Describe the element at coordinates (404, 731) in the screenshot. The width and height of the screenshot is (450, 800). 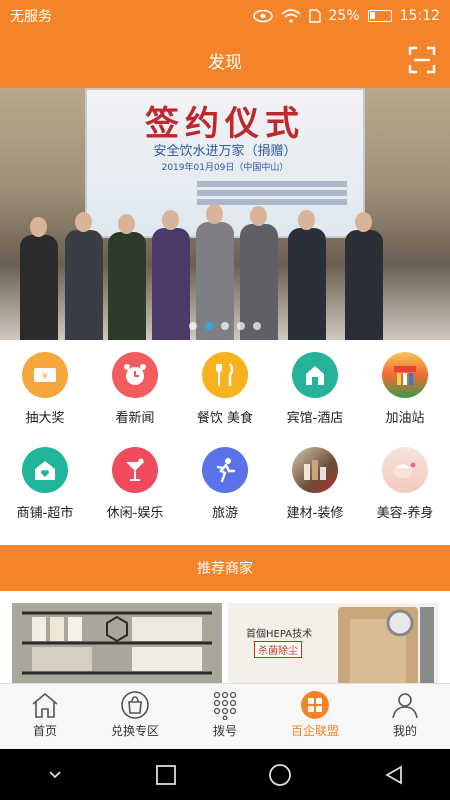
I see `tab-label: 我的` at that location.